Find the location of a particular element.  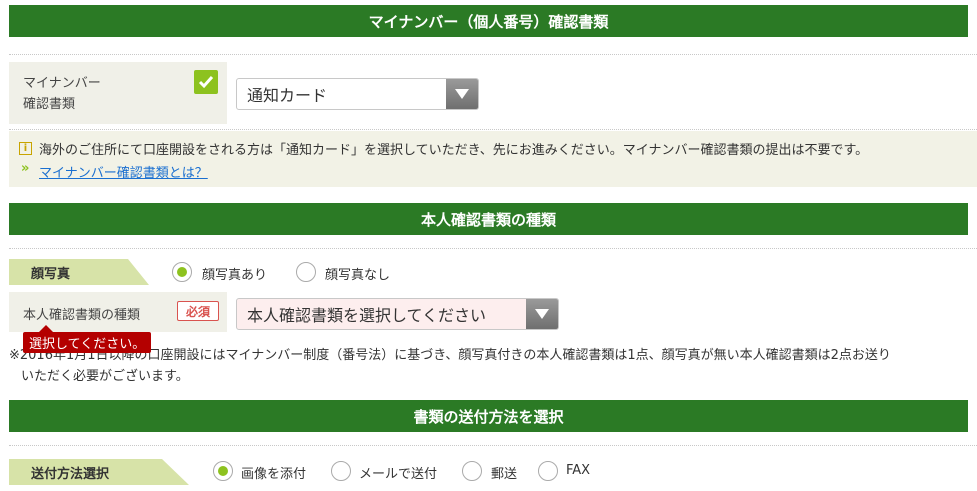

idtype-select: 本人確認書類を選択してください is located at coordinates (397, 314).